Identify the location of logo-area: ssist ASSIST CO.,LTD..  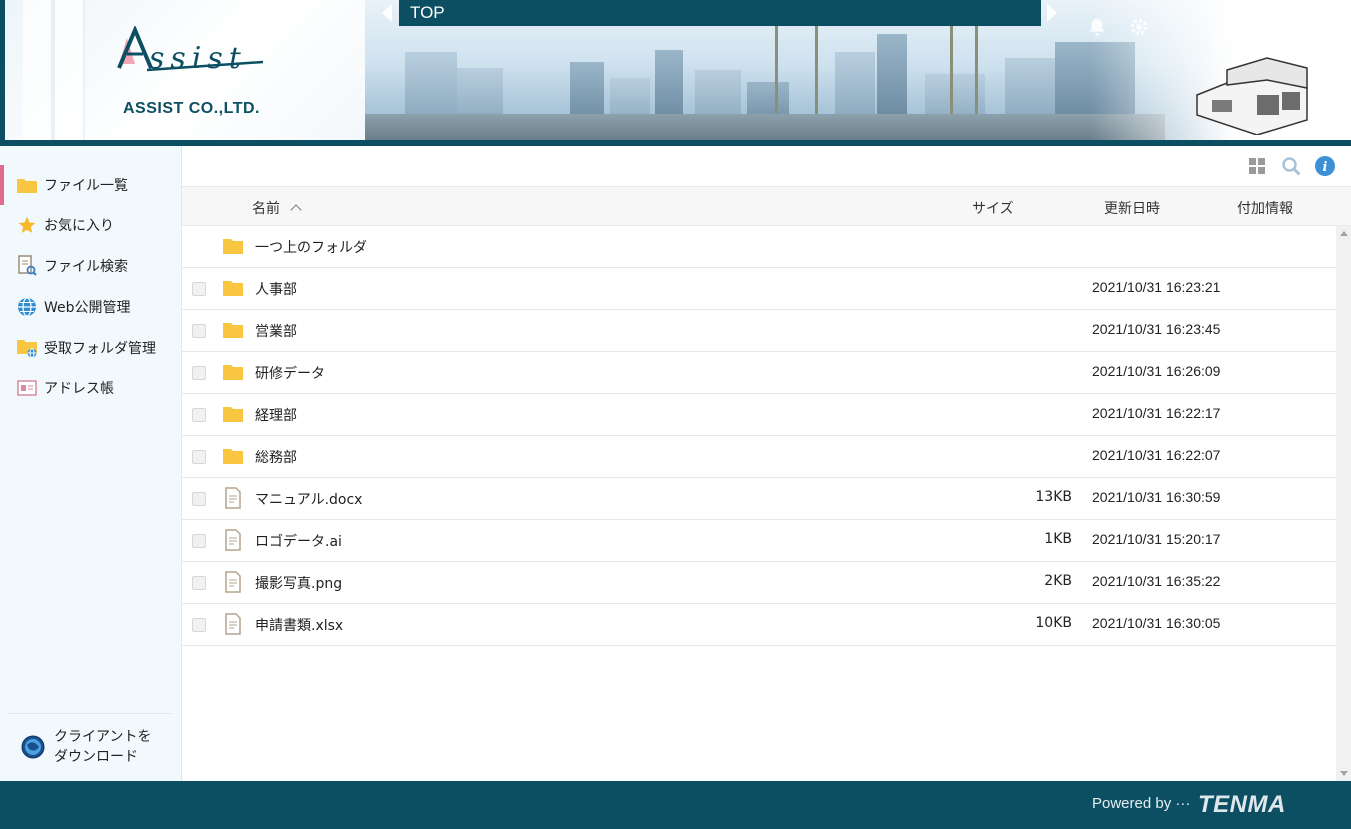
(182, 70).